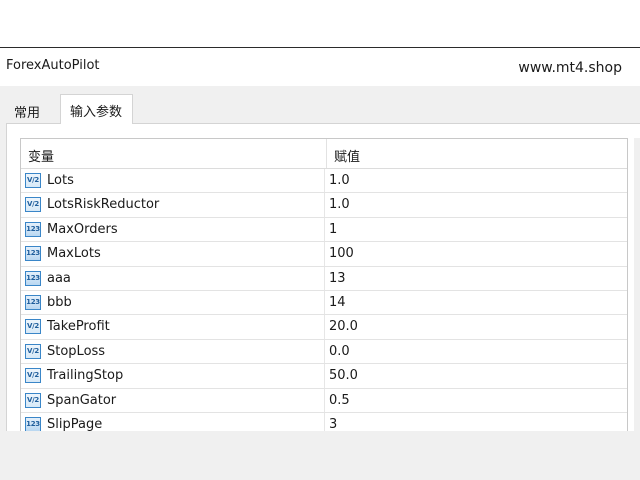 The width and height of the screenshot is (640, 480). What do you see at coordinates (85, 376) in the screenshot?
I see `parameter-name: TrailingStop` at bounding box center [85, 376].